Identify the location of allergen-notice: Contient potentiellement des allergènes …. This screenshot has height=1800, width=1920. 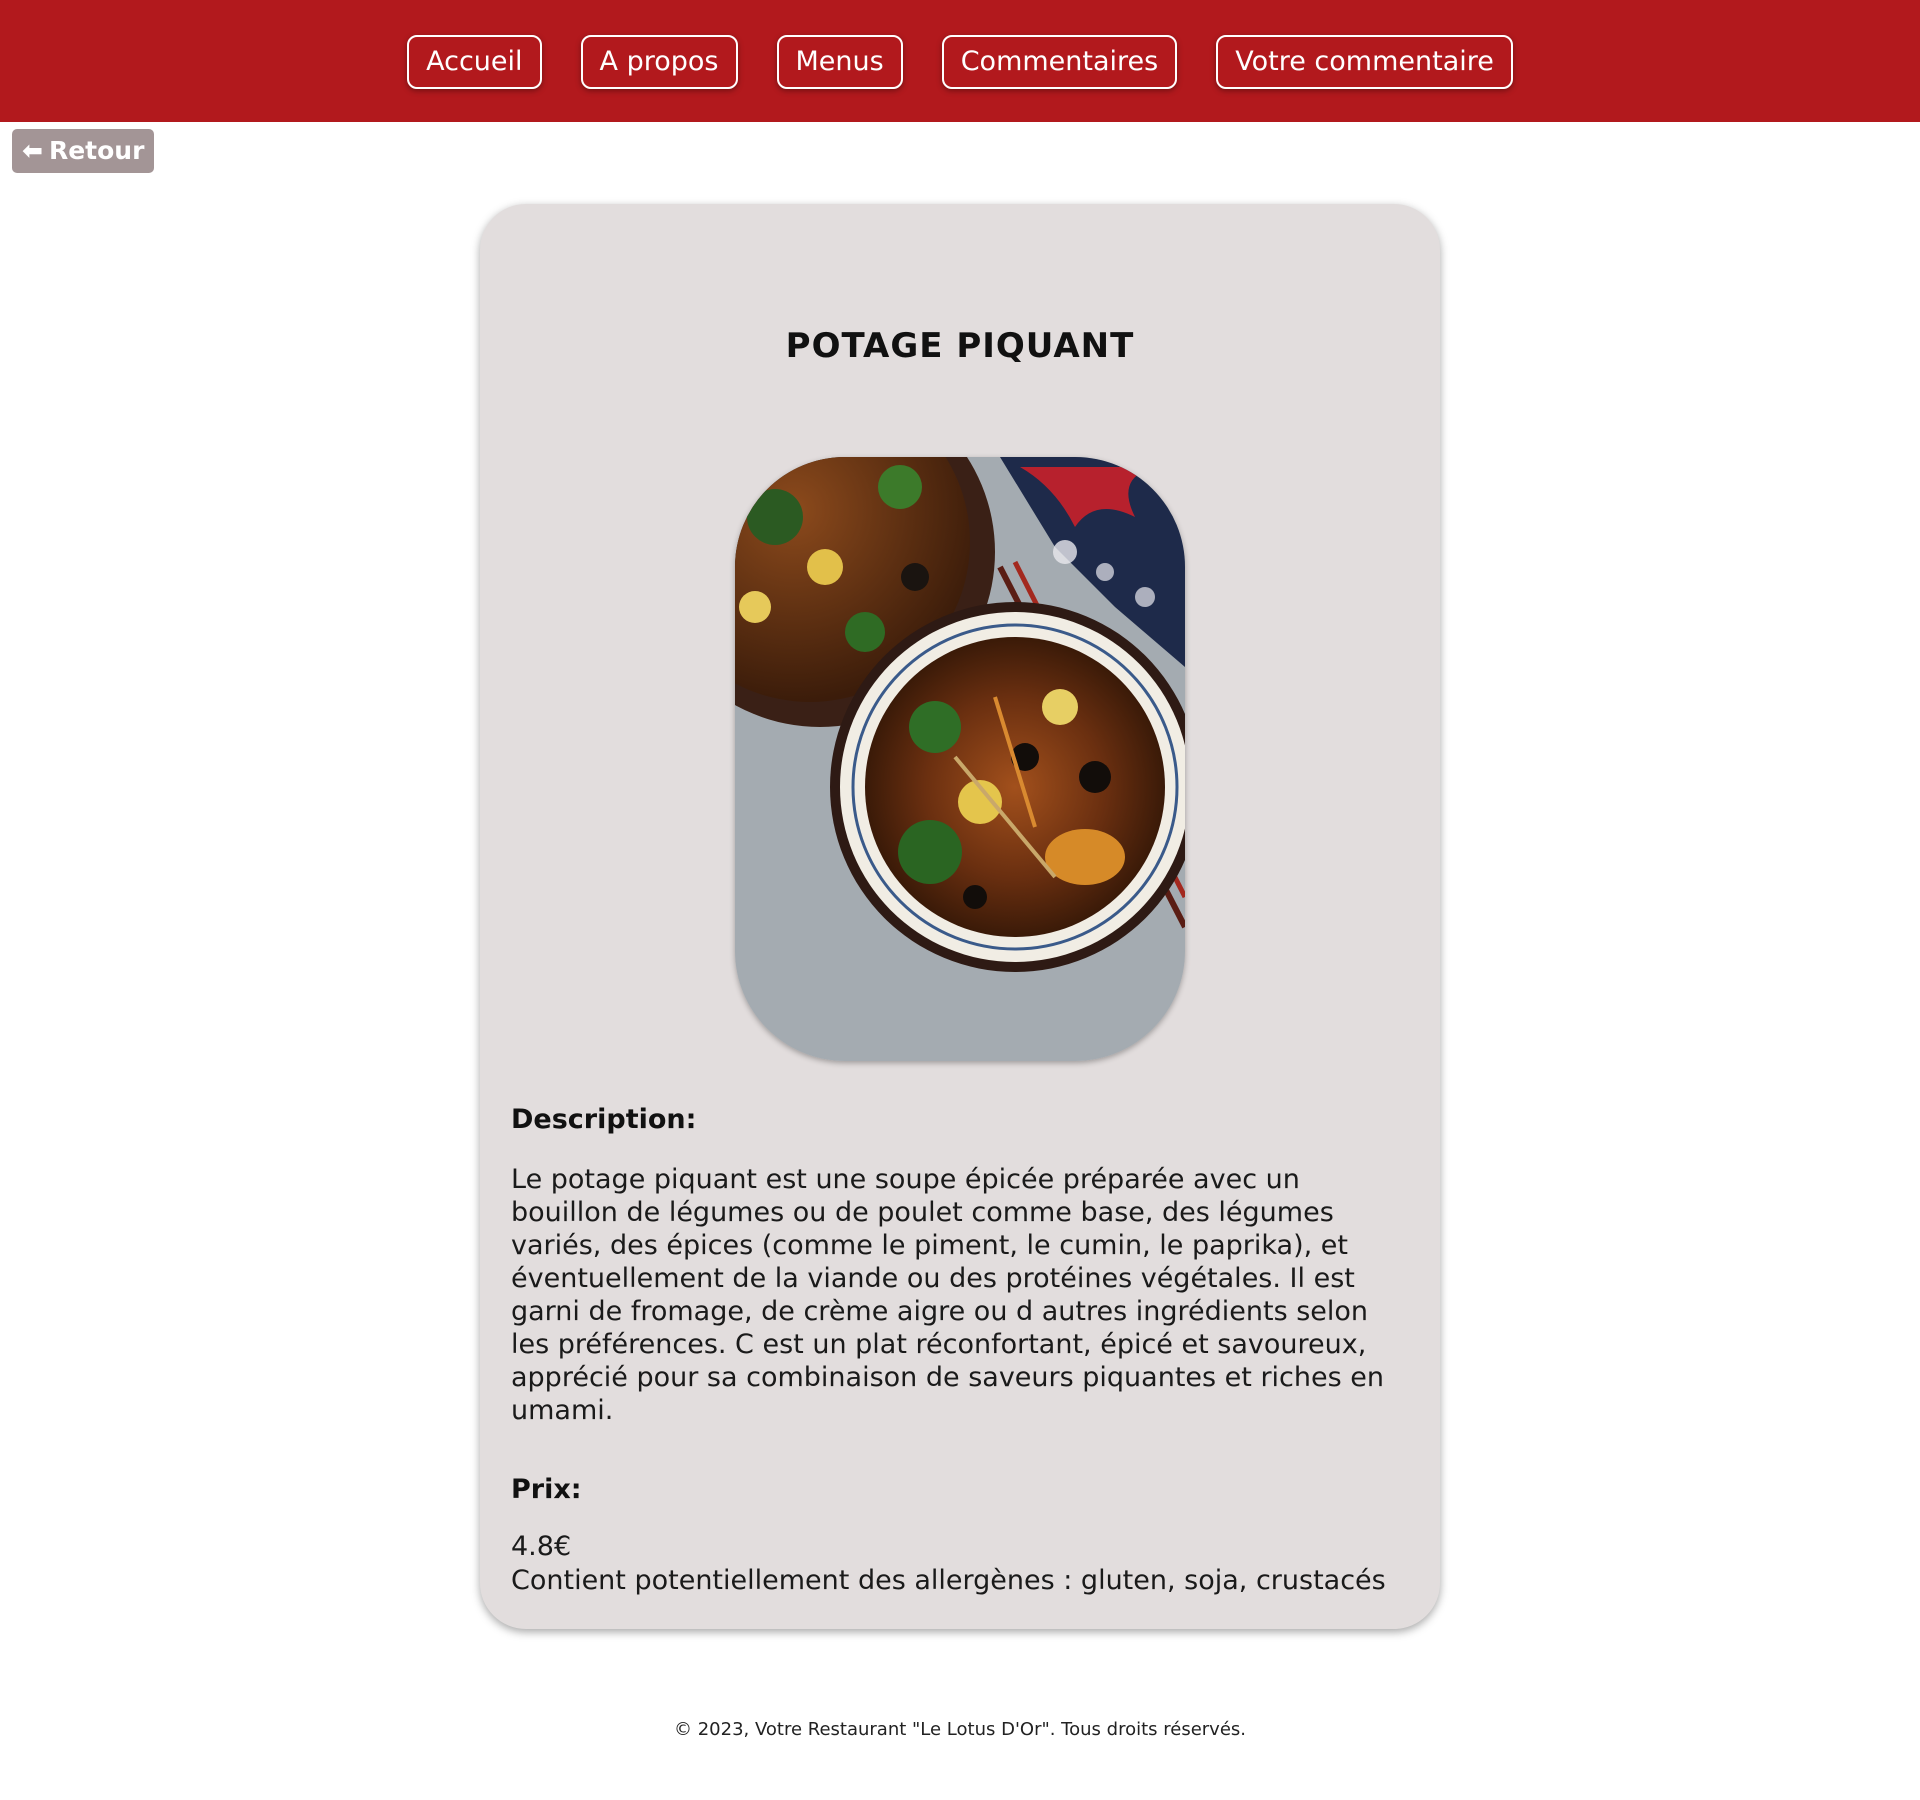
(948, 1580).